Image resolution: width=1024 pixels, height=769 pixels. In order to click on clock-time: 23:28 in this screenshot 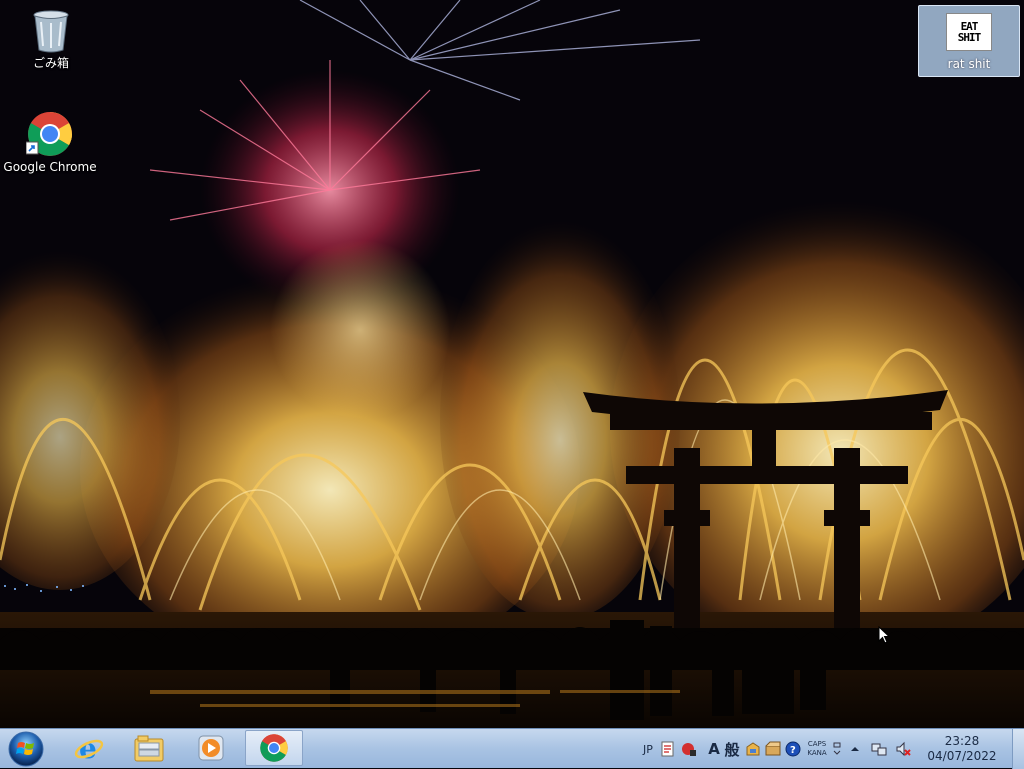, I will do `click(962, 741)`.